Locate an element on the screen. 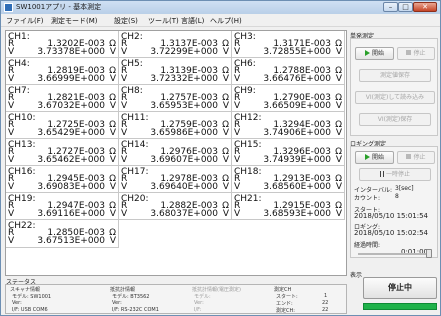  single-measure-box: 開始 停止 測定値保存 VI(測定)して読み込み VI(測定)保存 is located at coordinates (394, 87).